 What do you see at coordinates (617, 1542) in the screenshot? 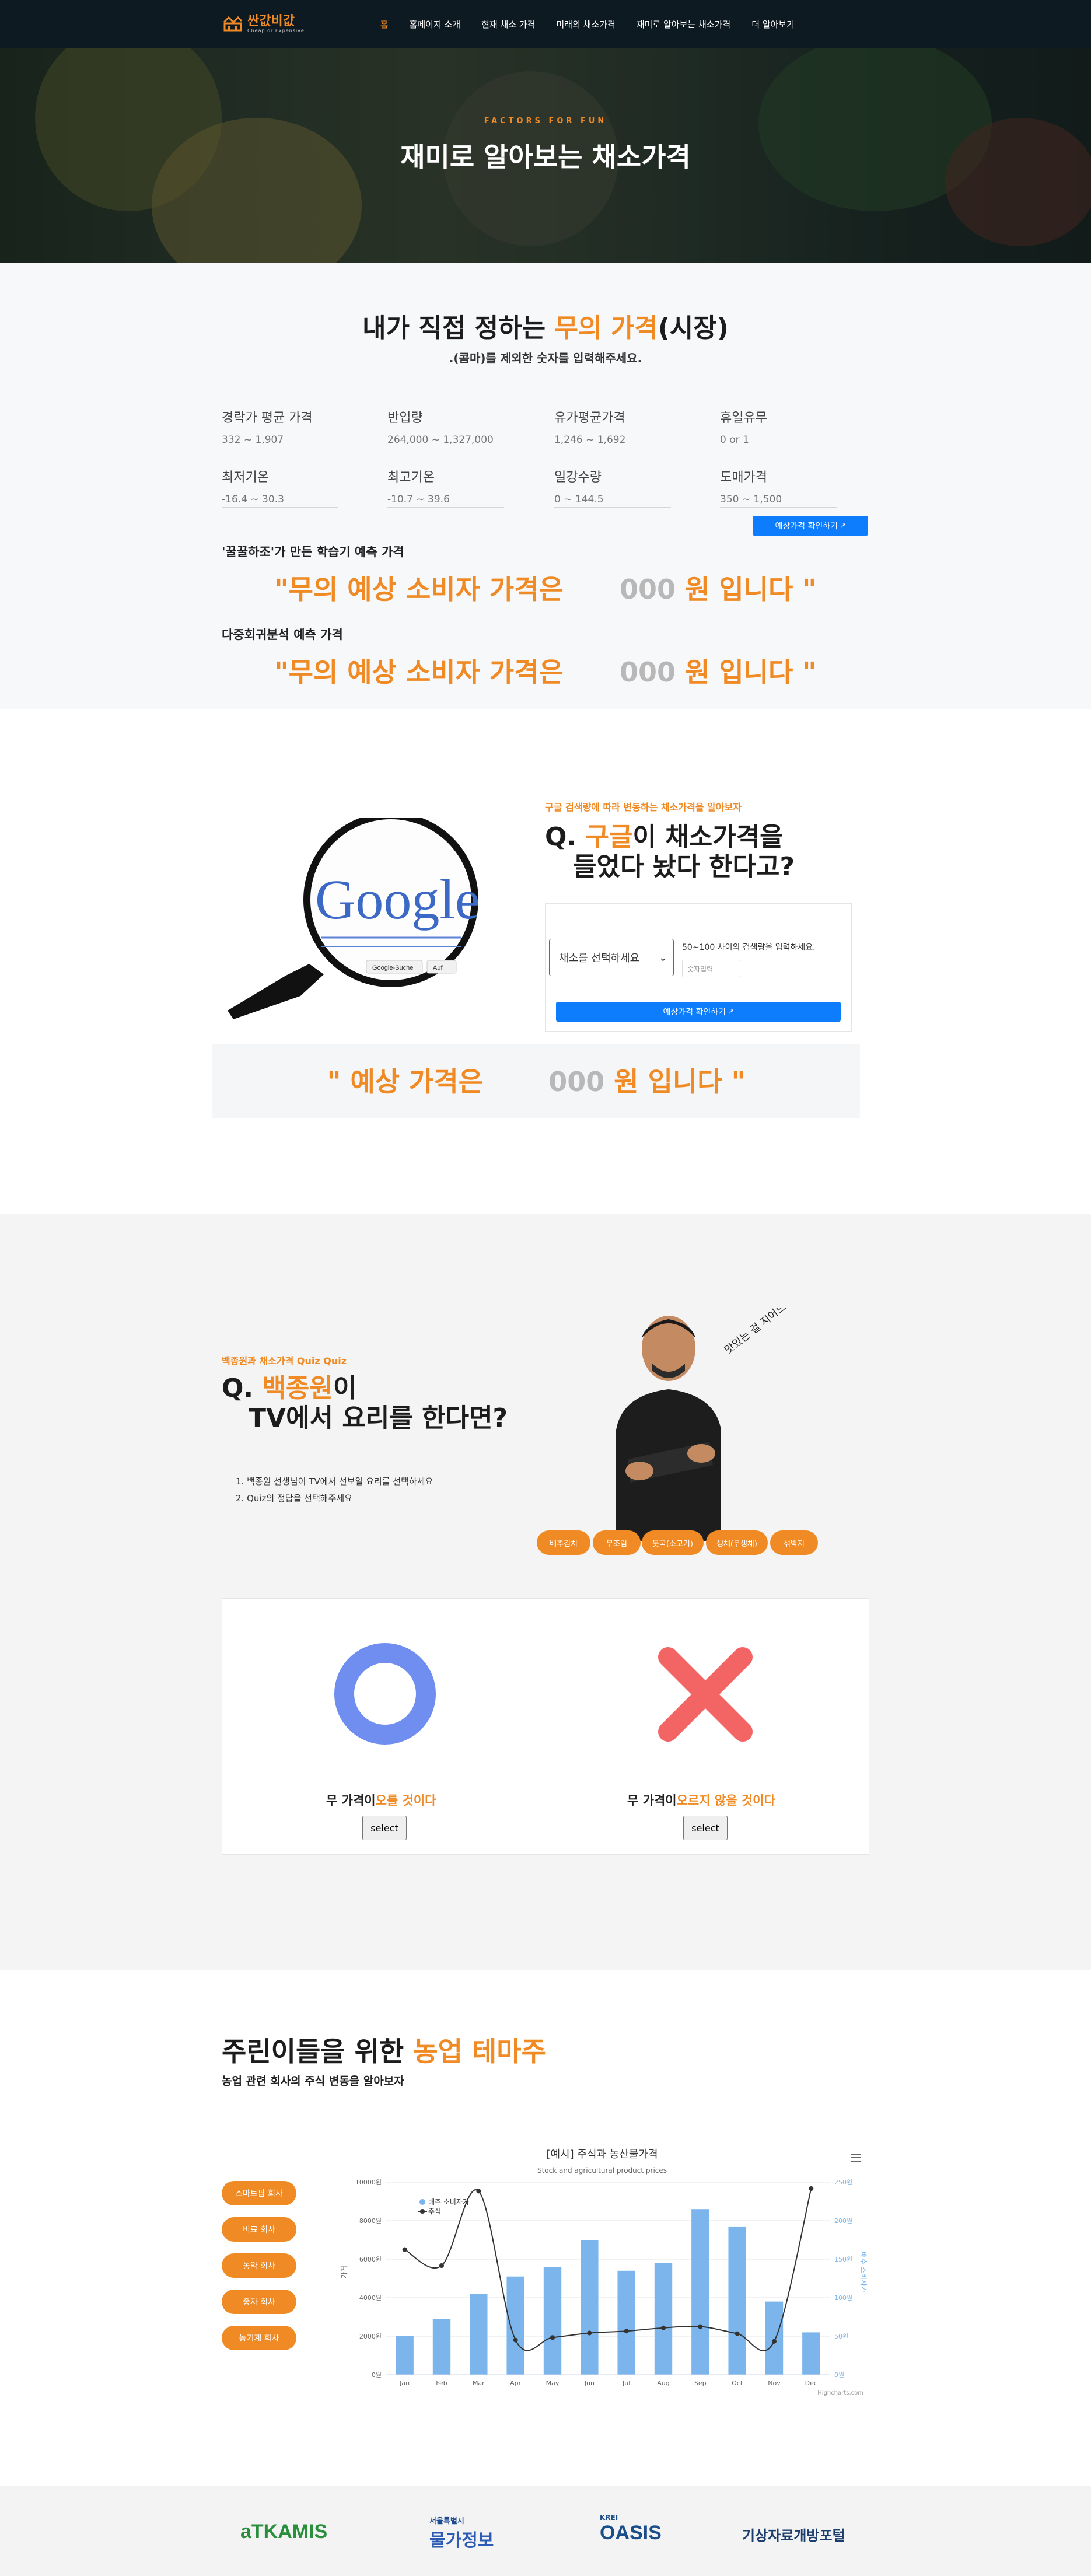
I see `dish-chip-braised-radish: 무조림` at bounding box center [617, 1542].